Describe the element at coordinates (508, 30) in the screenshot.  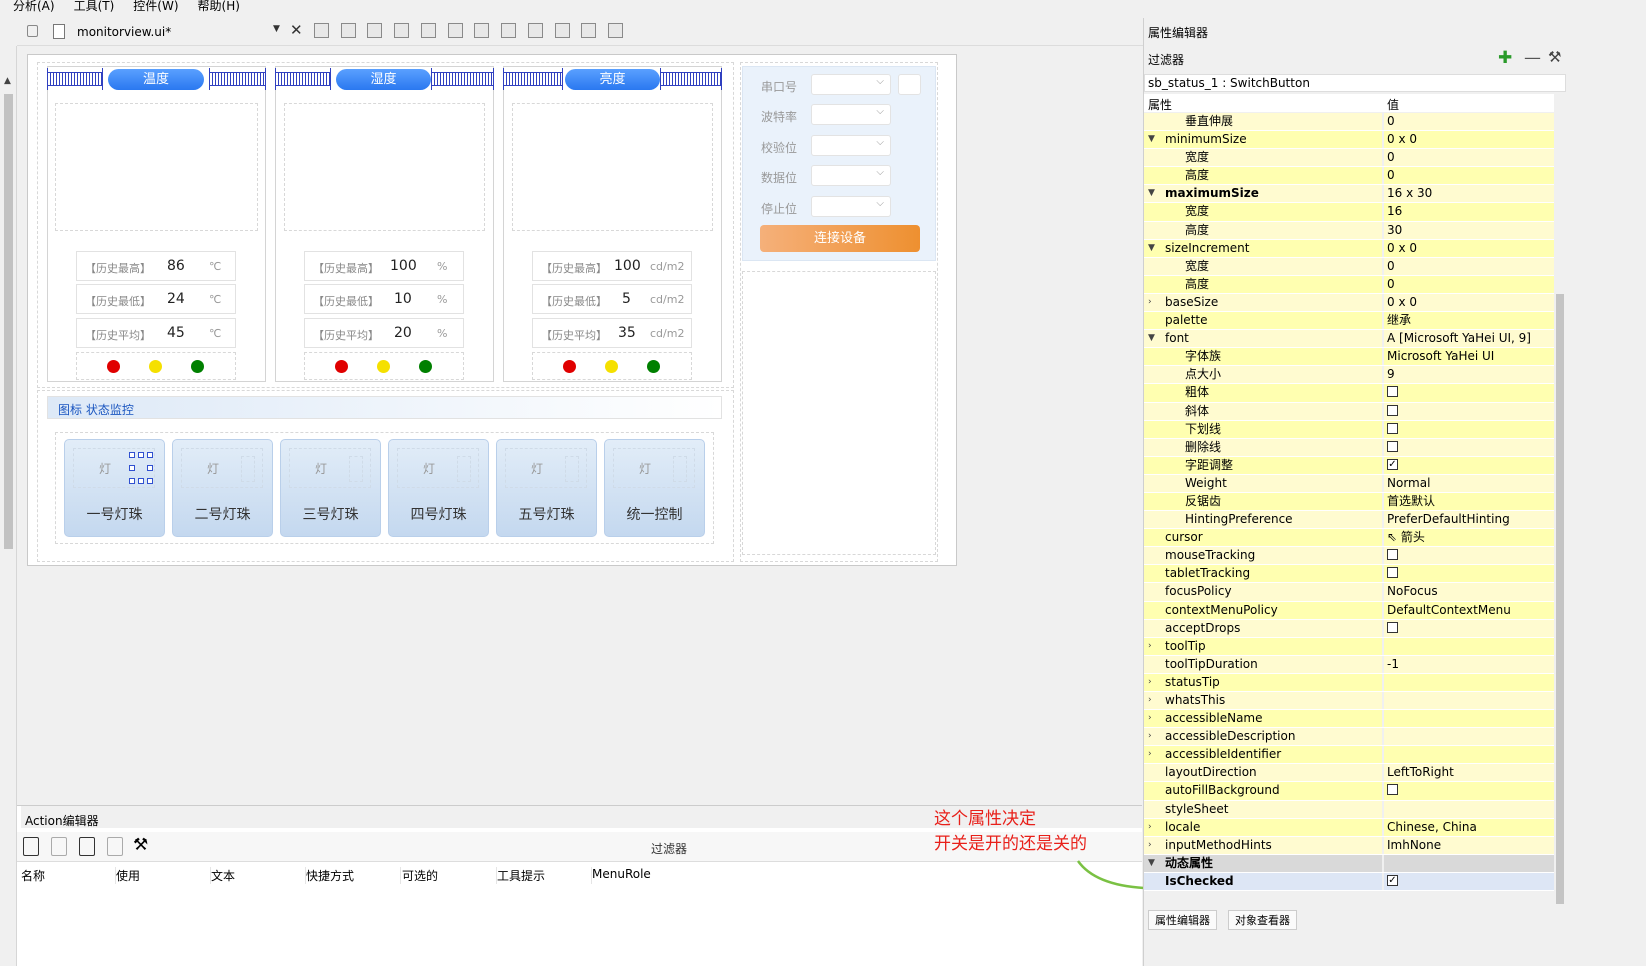
I see `vertical-splitter-icon` at that location.